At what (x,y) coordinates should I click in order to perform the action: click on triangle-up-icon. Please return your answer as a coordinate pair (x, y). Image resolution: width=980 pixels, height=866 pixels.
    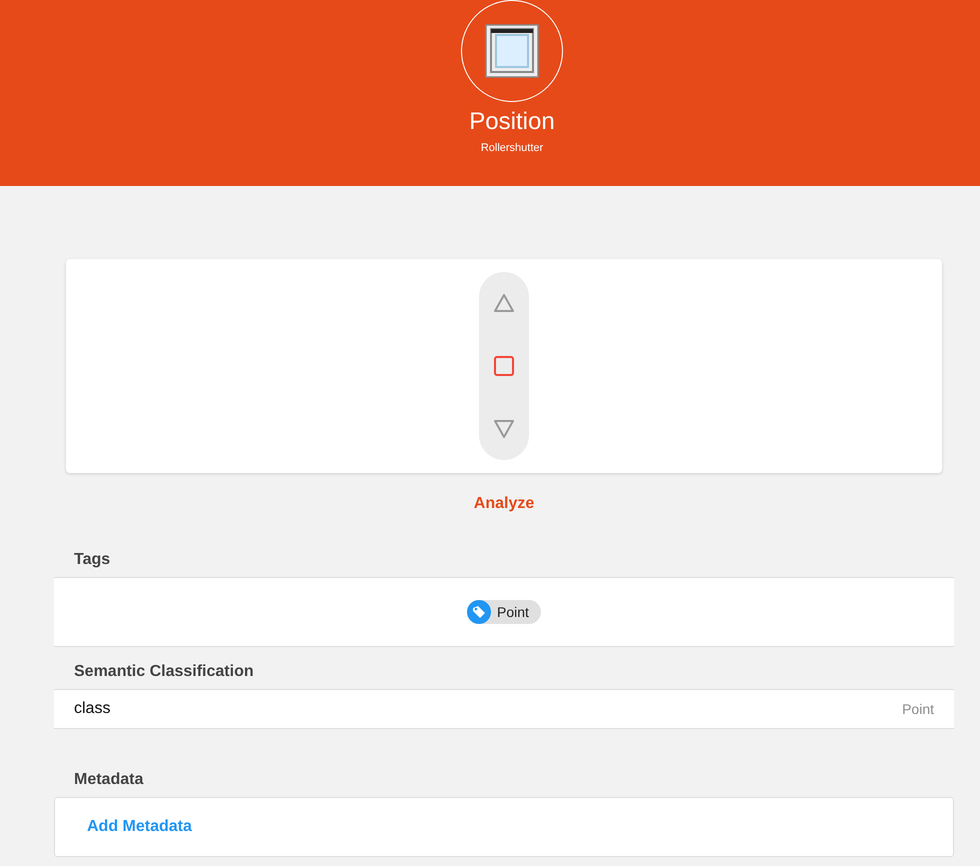
    Looking at the image, I should click on (504, 303).